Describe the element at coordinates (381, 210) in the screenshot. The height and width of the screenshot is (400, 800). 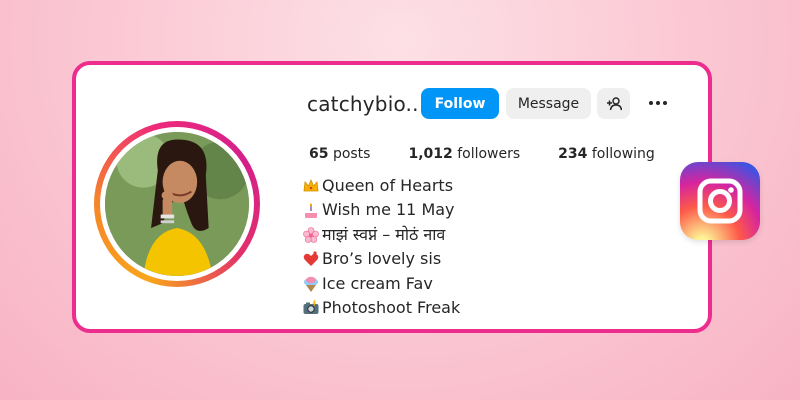
I see `bio-line: Wish me 11 May` at that location.